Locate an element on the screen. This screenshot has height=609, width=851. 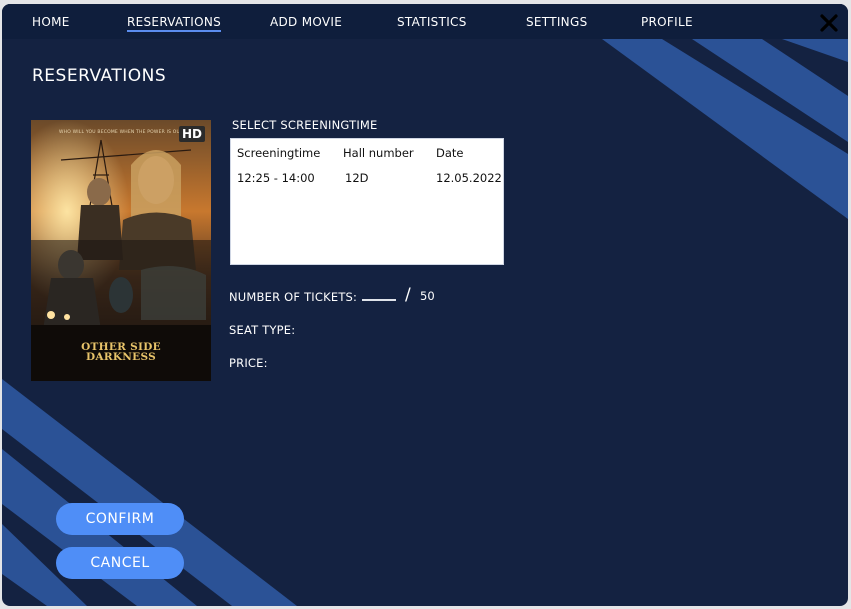
close-icon is located at coordinates (829, 23).